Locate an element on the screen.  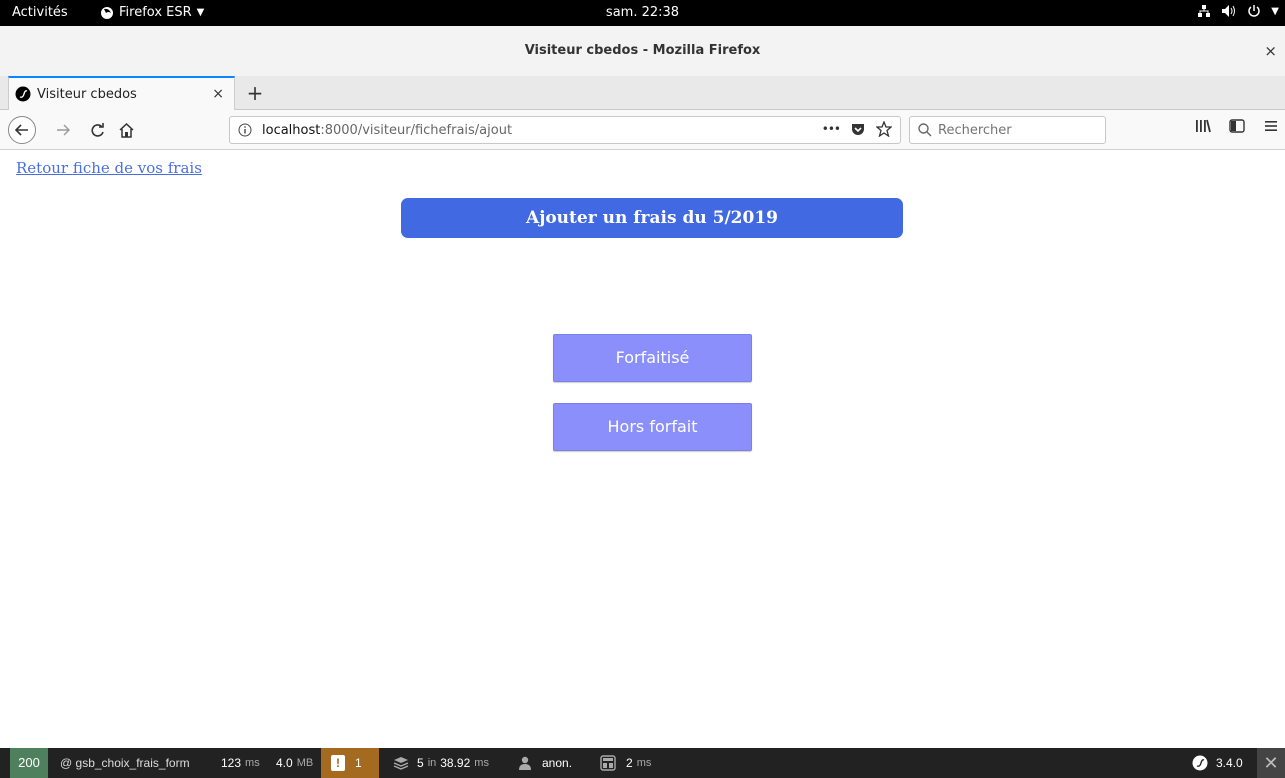
forward-button is located at coordinates (63, 130).